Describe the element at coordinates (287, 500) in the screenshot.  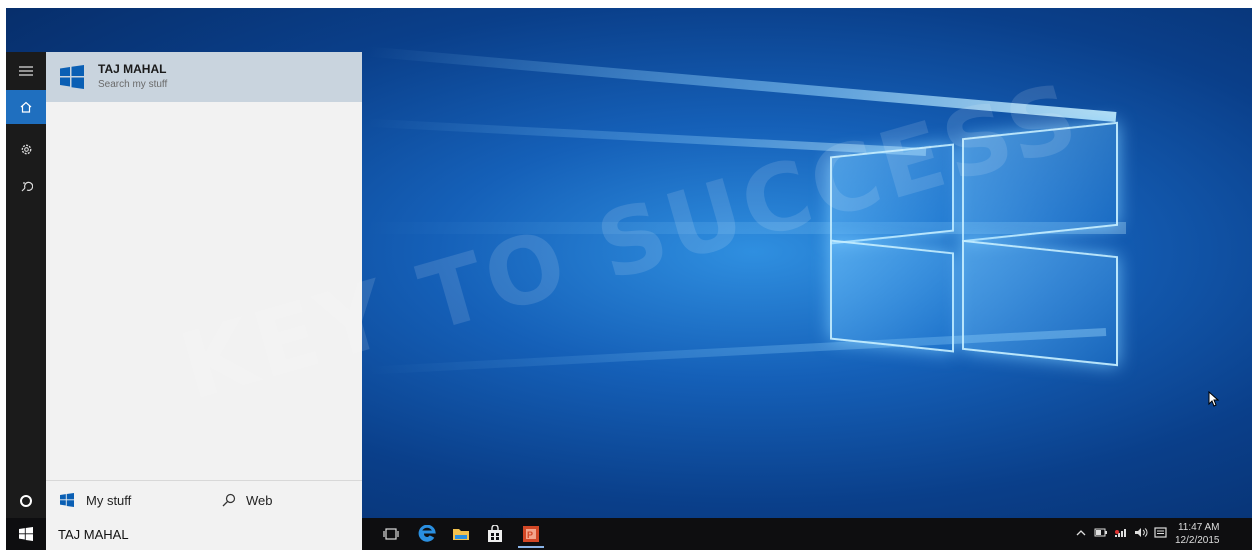
I see `web-button: Web` at that location.